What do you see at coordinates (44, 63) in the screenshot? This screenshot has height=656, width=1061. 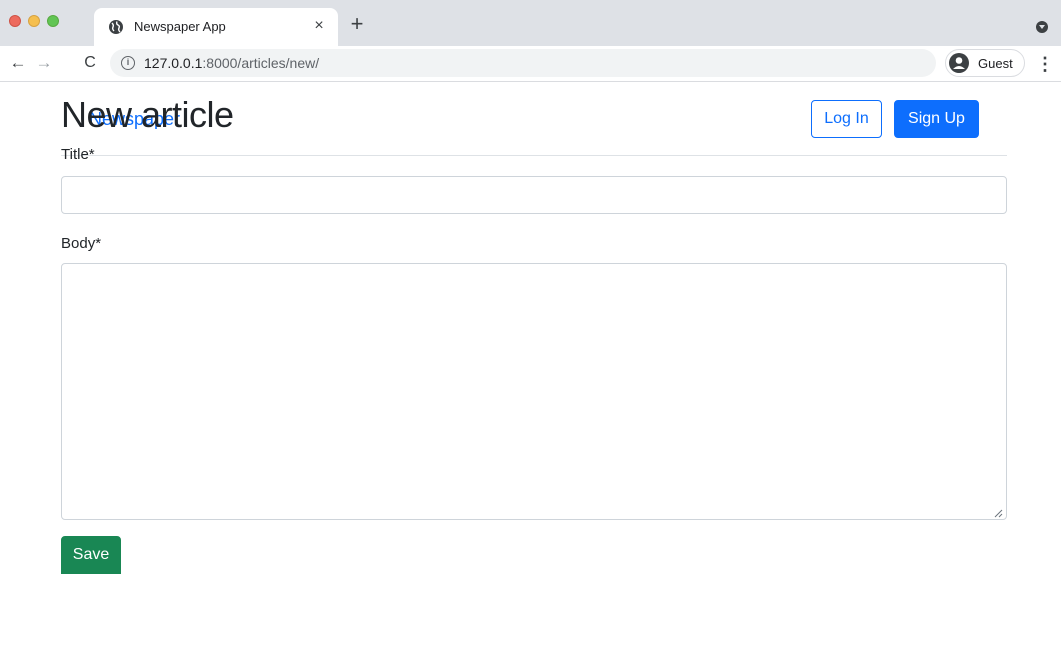 I see `forward-button: →` at bounding box center [44, 63].